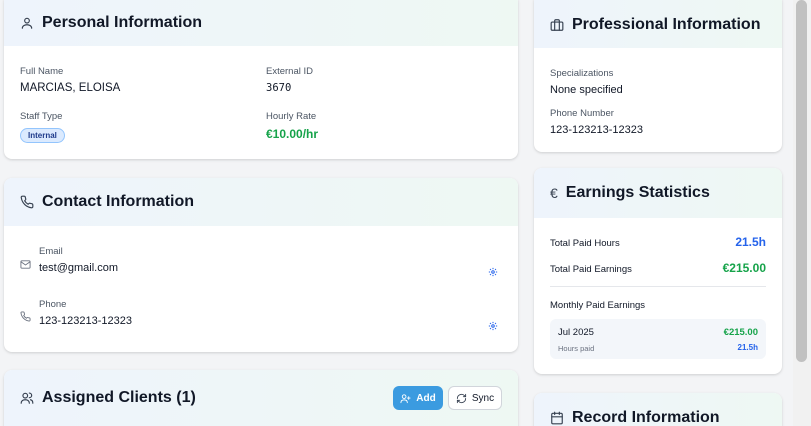 This screenshot has width=811, height=426. Describe the element at coordinates (576, 332) in the screenshot. I see `month-label: Jul 2025` at that location.